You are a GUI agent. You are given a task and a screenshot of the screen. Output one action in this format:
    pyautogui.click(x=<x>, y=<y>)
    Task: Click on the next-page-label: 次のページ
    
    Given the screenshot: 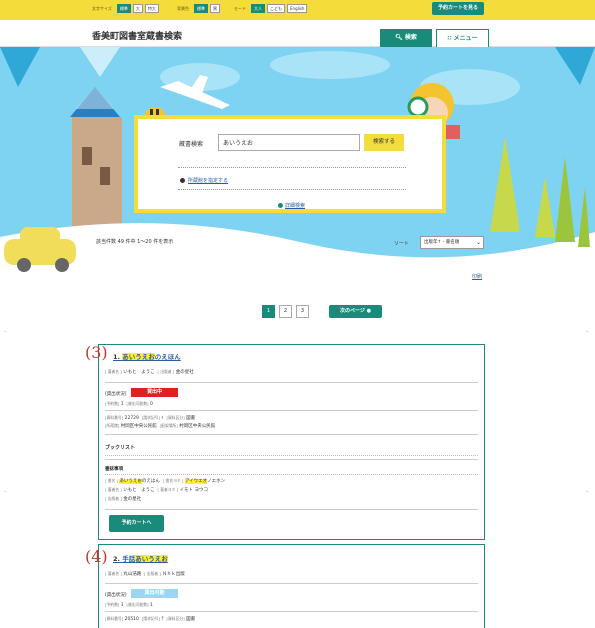 What is the action you would take?
    pyautogui.click(x=352, y=311)
    